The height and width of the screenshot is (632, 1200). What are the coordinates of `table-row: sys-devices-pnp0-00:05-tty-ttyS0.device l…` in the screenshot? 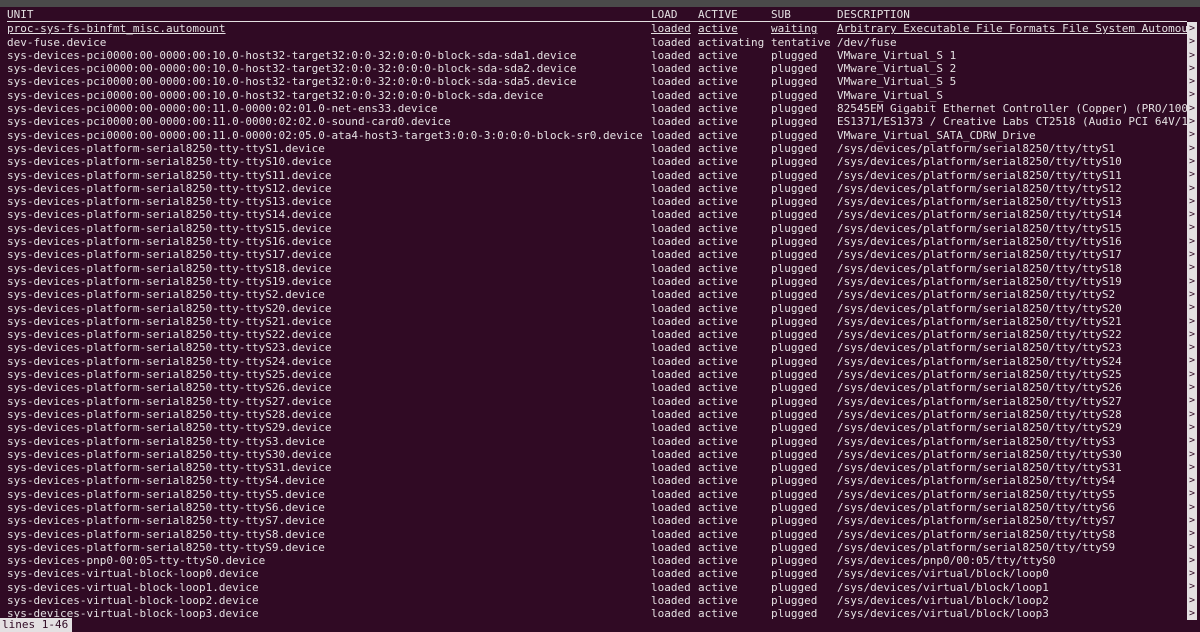 It's located at (597, 560).